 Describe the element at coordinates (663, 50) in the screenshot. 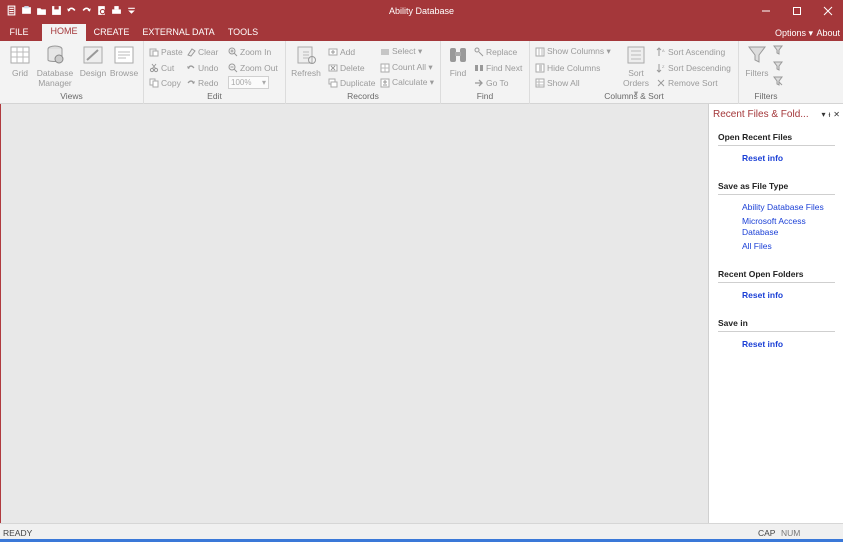

I see `svg-text: A` at that location.